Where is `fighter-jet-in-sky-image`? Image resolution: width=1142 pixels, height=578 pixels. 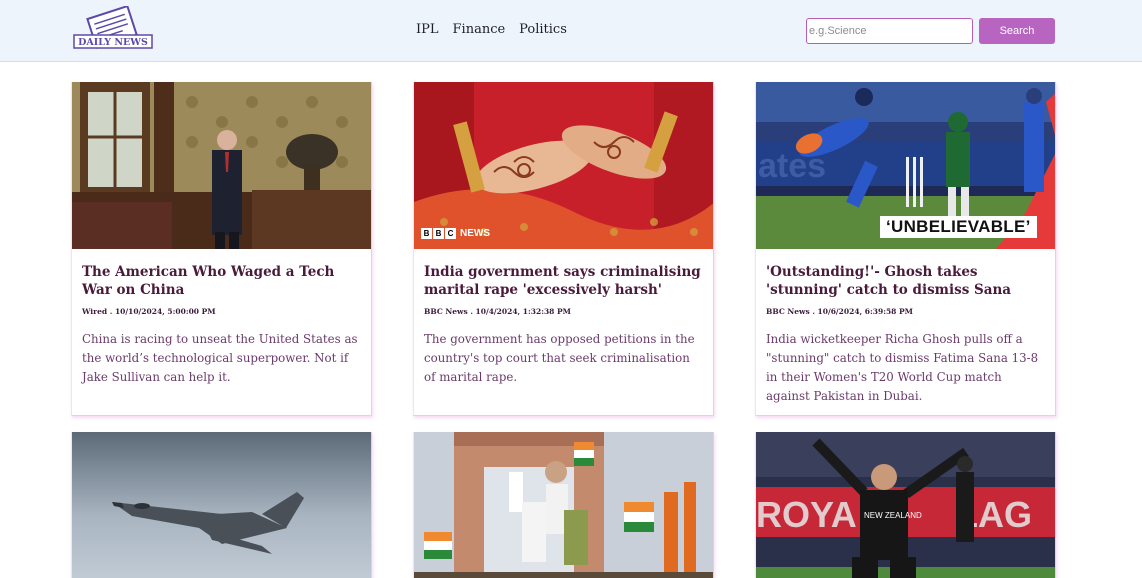 fighter-jet-in-sky-image is located at coordinates (221, 505).